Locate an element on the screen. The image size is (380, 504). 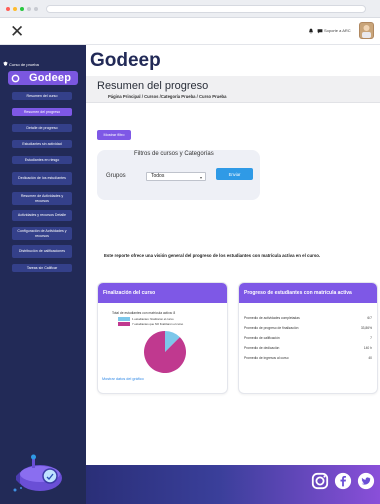
show-filter-button: Mostrar filtro is located at coordinates (114, 135).